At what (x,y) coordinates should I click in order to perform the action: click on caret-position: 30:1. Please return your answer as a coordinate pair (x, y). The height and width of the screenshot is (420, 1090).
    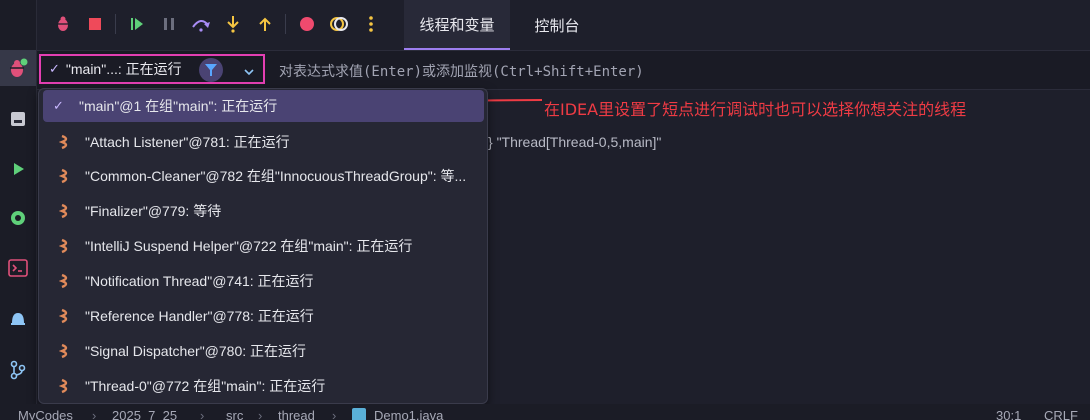
    Looking at the image, I should click on (1008, 414).